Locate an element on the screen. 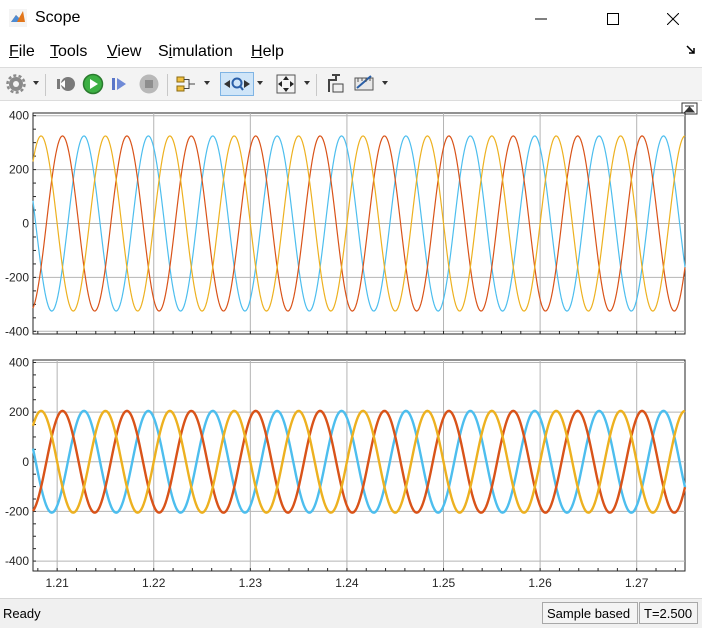 Image resolution: width=702 pixels, height=628 pixels. maximize-icon is located at coordinates (613, 19).